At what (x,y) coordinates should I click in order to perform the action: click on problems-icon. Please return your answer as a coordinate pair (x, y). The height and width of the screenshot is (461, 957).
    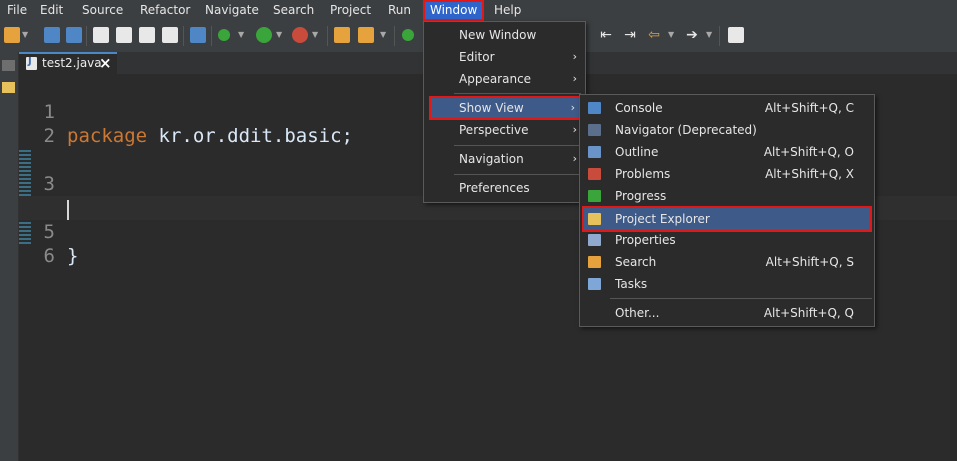
    Looking at the image, I should click on (594, 174).